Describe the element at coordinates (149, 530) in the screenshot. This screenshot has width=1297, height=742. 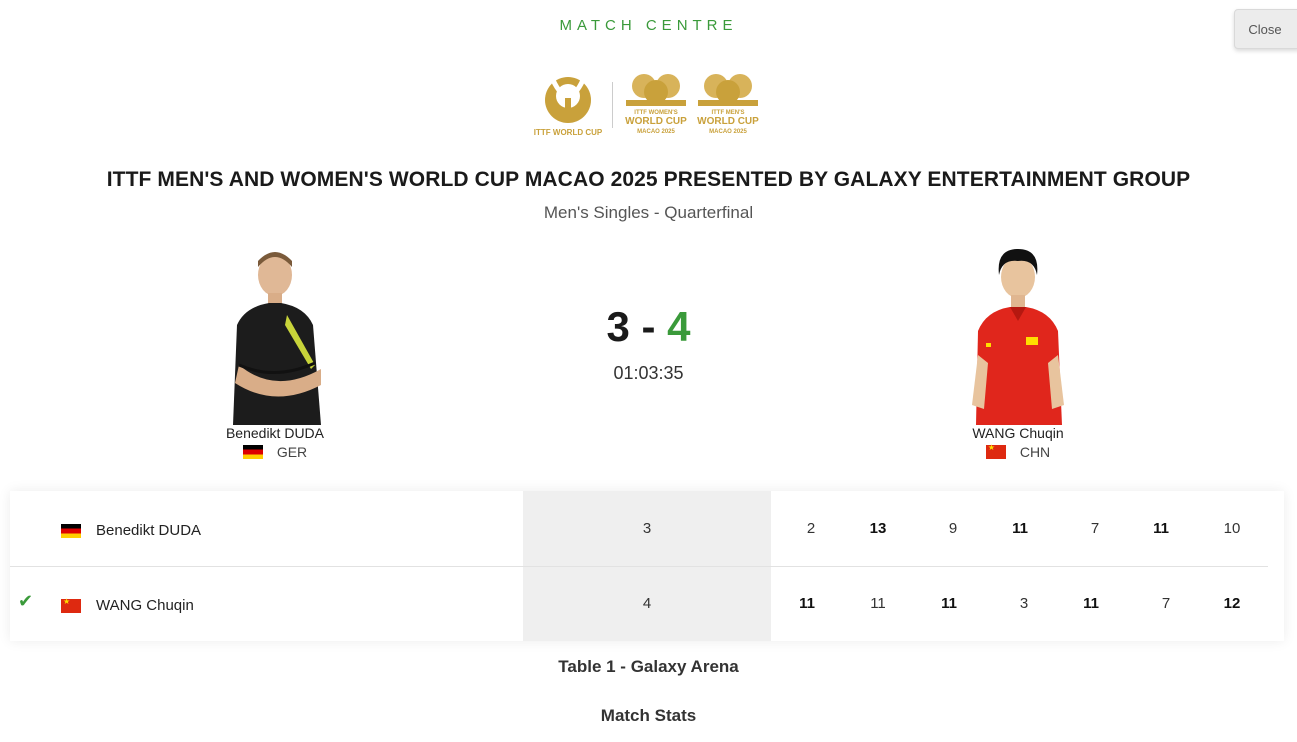
I see `row-player-name: Benedikt DUDA` at that location.